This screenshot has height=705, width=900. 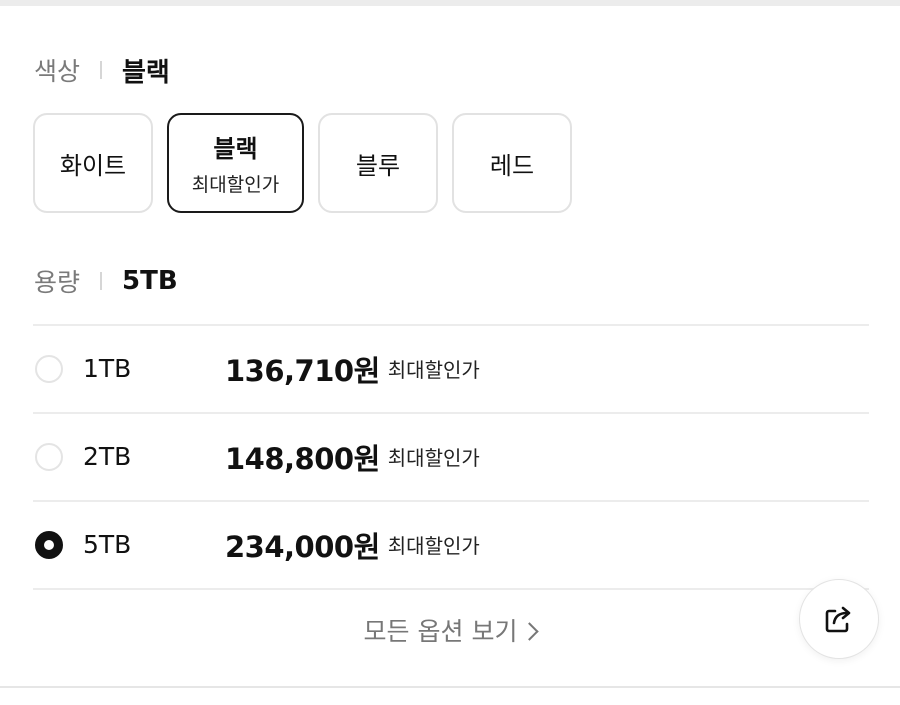 I want to click on color-section-header: 색상 블랙, so click(x=102, y=70).